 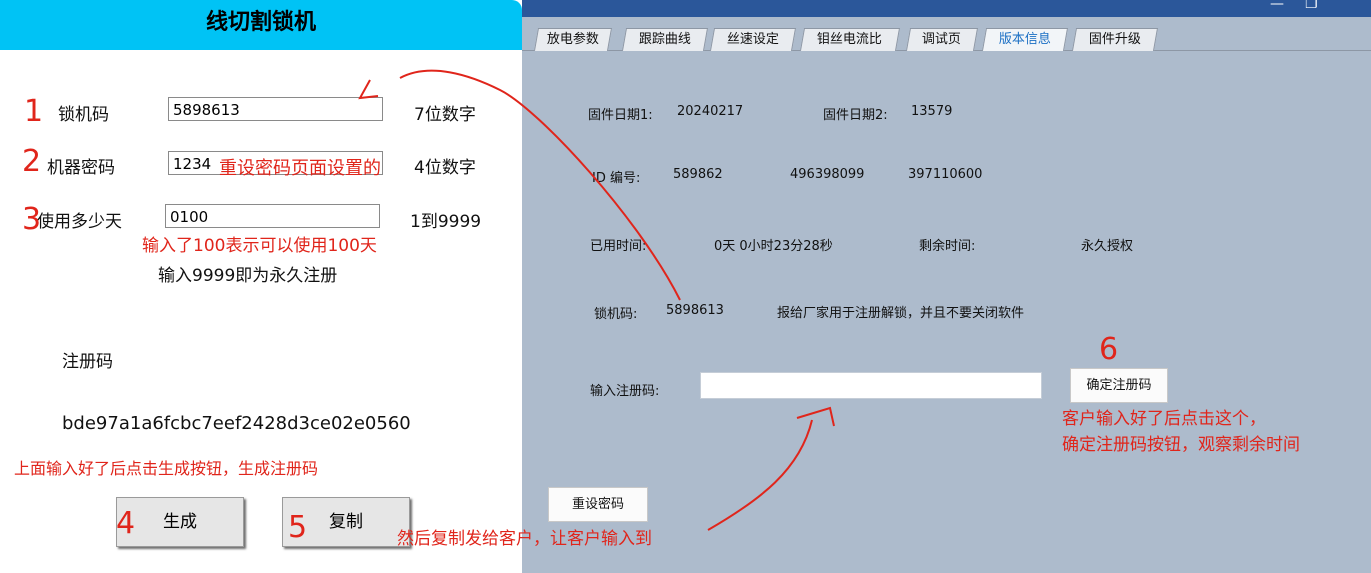 I want to click on registration-code-input, so click(x=871, y=385).